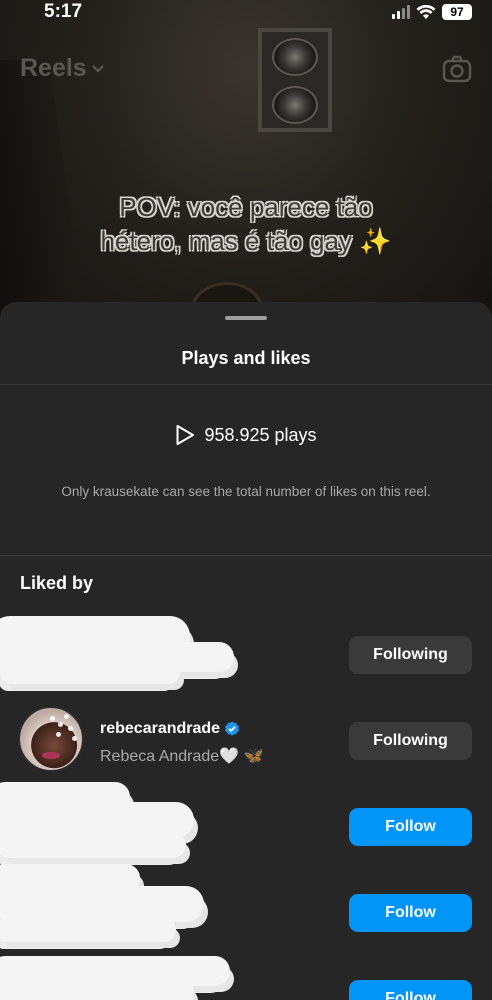 This screenshot has height=1000, width=492. What do you see at coordinates (229, 756) in the screenshot?
I see `white-heart-emoji: 🤍` at bounding box center [229, 756].